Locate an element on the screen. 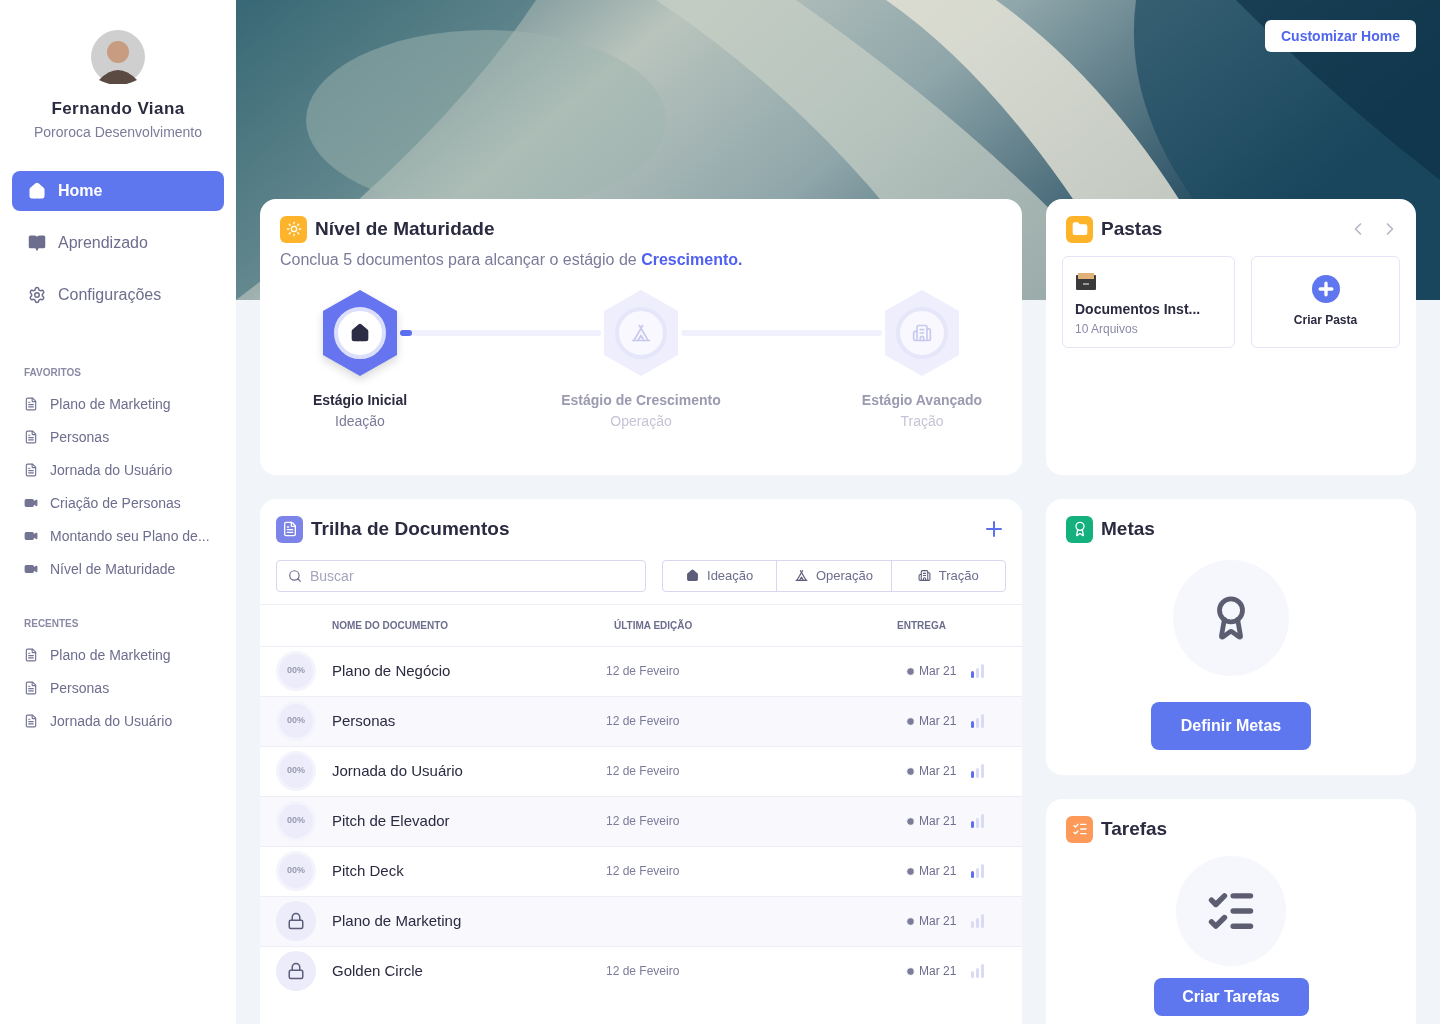  card-title: Tarefas is located at coordinates (1134, 829).